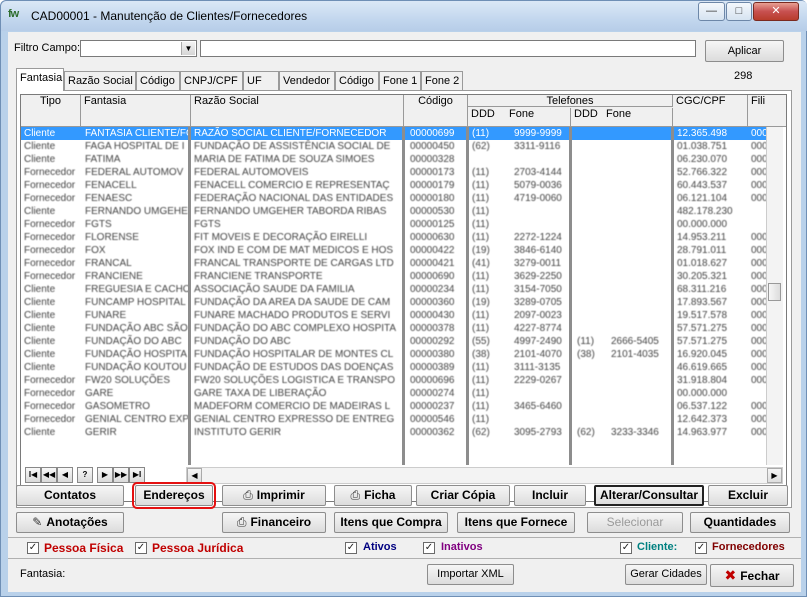 Image resolution: width=807 pixels, height=597 pixels. I want to click on imprimir-button: ⎙ Imprimir, so click(274, 495).